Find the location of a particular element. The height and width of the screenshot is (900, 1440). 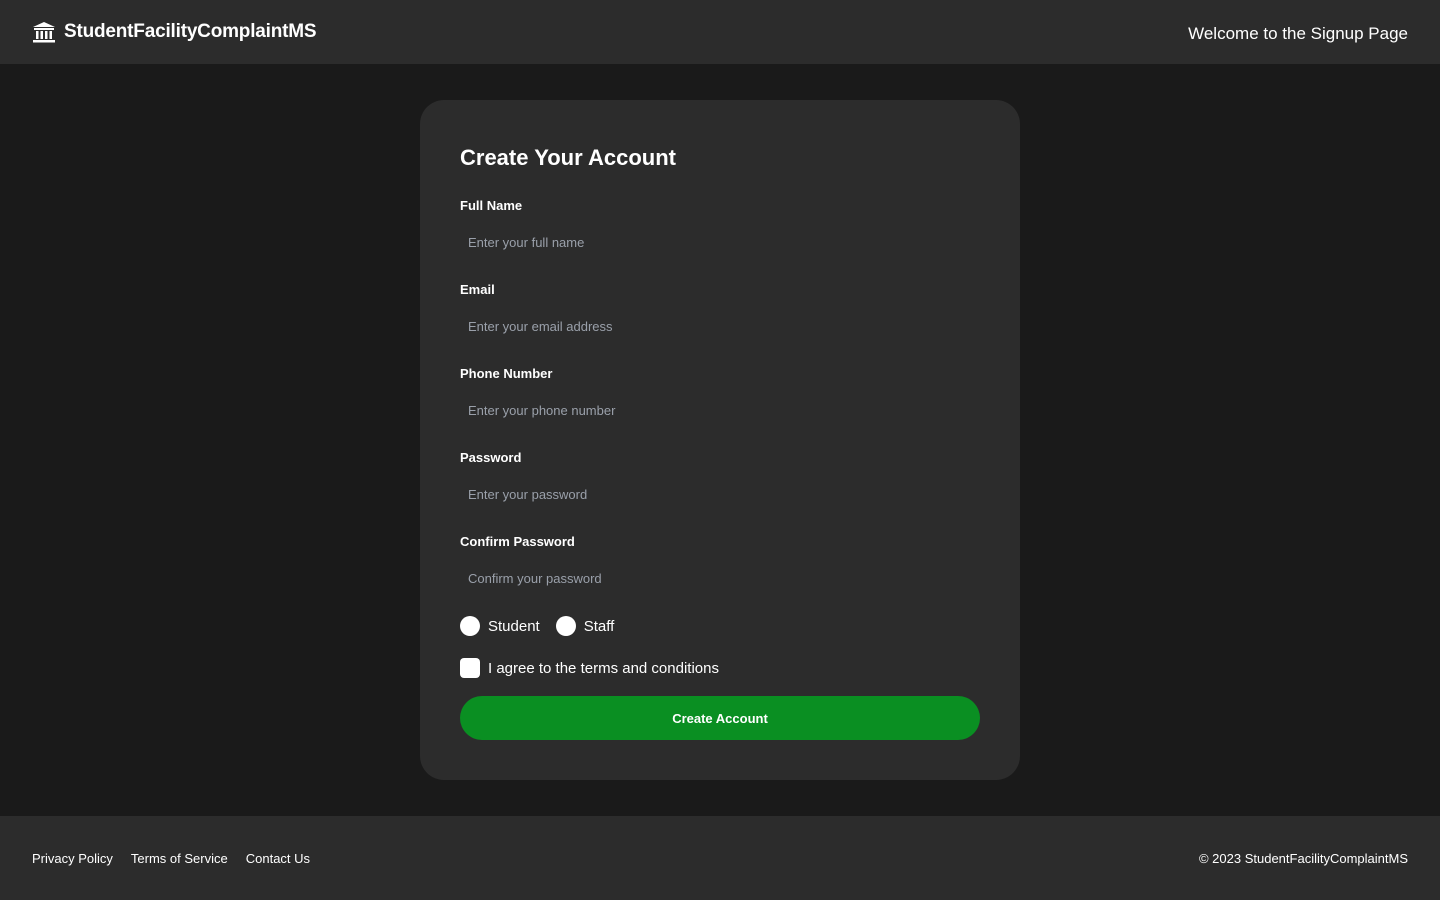

email-input is located at coordinates (720, 326).